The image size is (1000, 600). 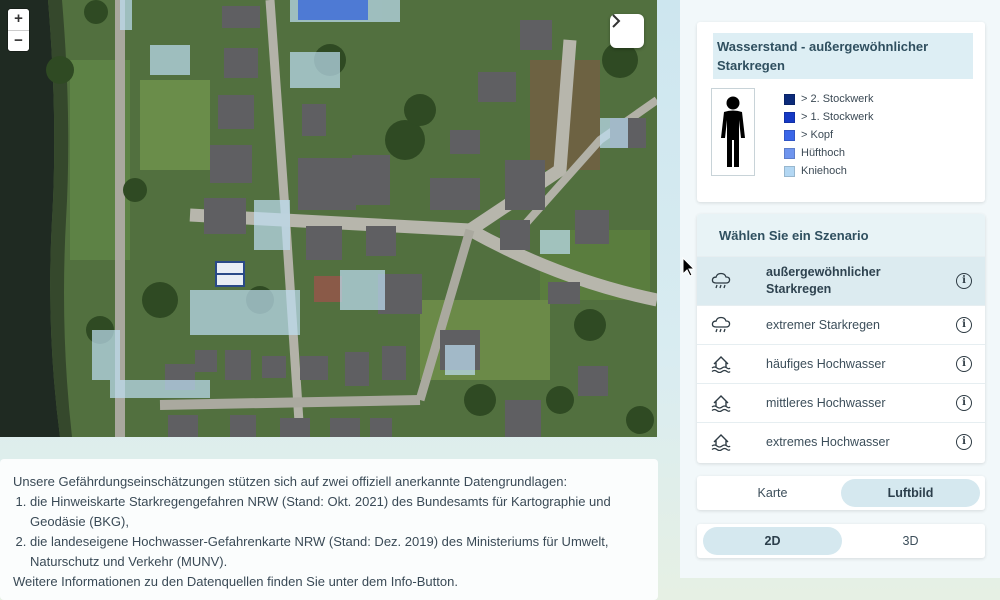 What do you see at coordinates (837, 117) in the screenshot?
I see `legend-label: > 1. Stockwerk` at bounding box center [837, 117].